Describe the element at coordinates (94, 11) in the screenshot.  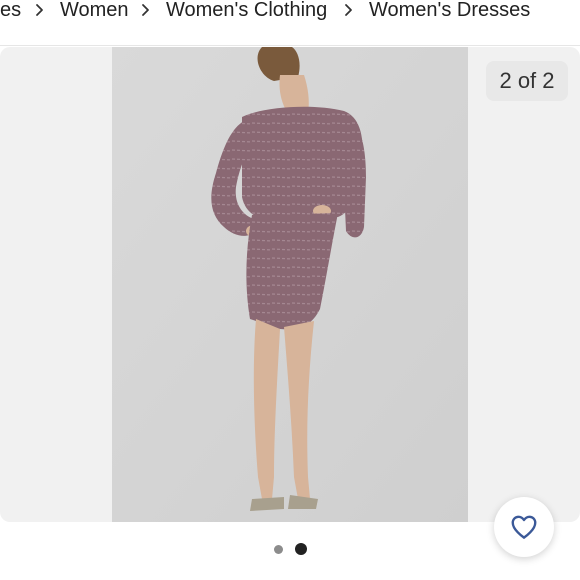
I see `breadcrumb-item-women: Women` at that location.